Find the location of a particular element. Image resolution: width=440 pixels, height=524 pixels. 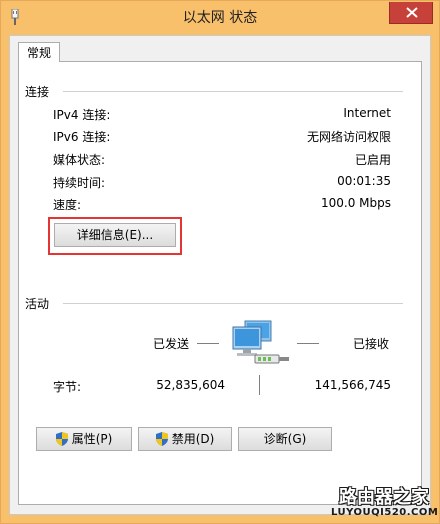

sent-label: 已发送 is located at coordinates (171, 344).